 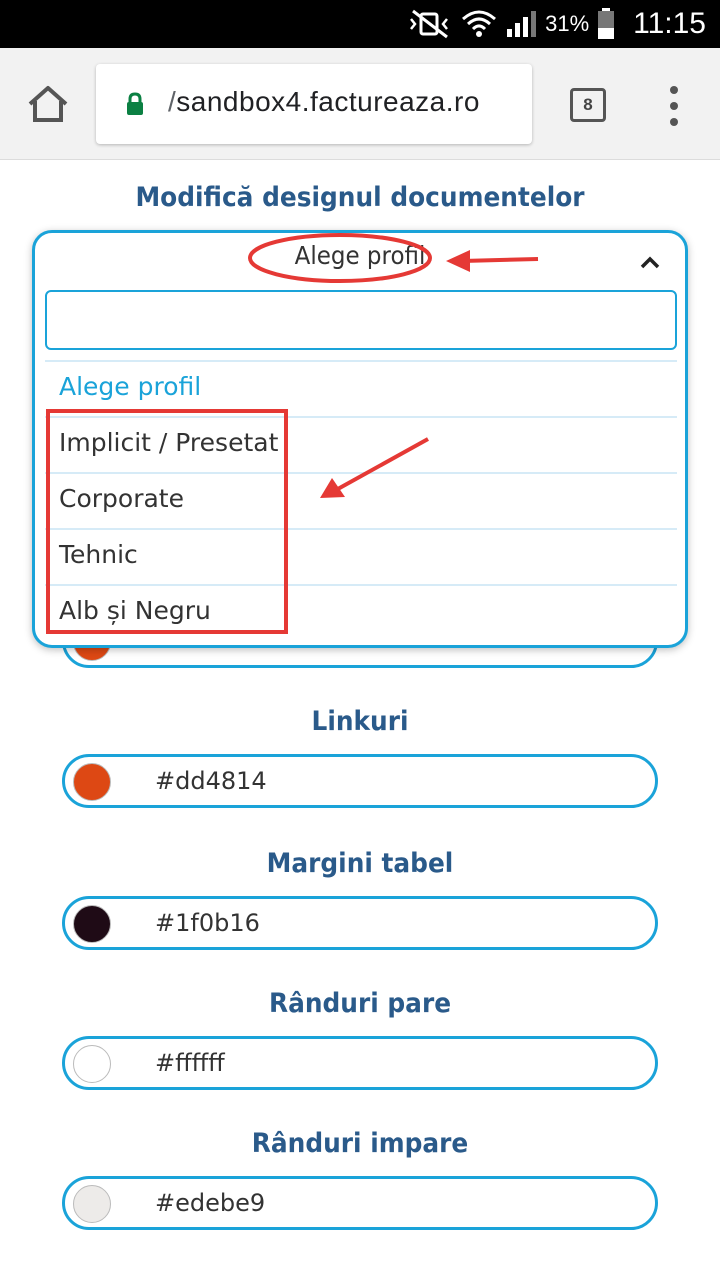 I want to click on battery-percent: 31%, so click(x=567, y=23).